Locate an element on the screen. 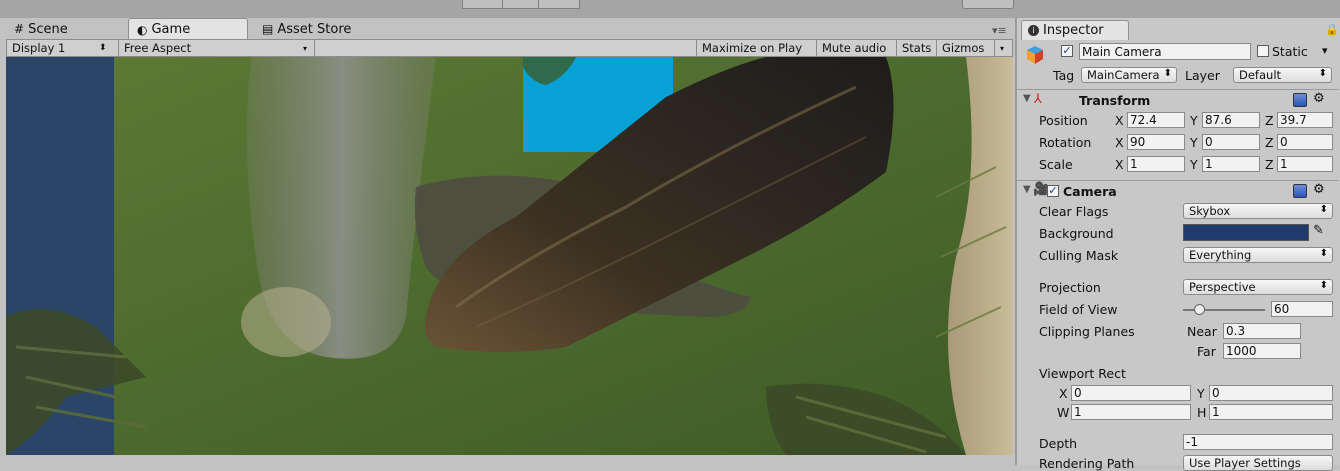 The image size is (1340, 471). aspect-value: Free Aspect is located at coordinates (158, 48).